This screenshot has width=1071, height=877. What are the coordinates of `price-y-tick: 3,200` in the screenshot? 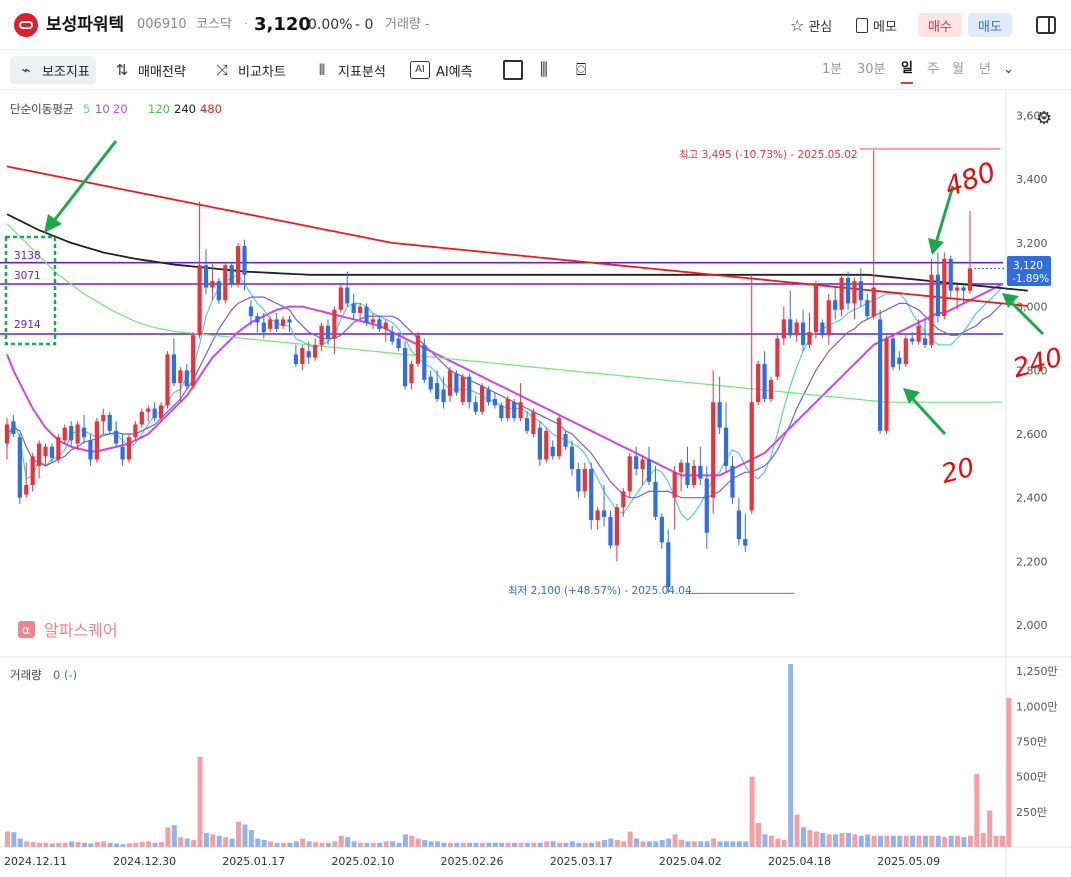 It's located at (1032, 243).